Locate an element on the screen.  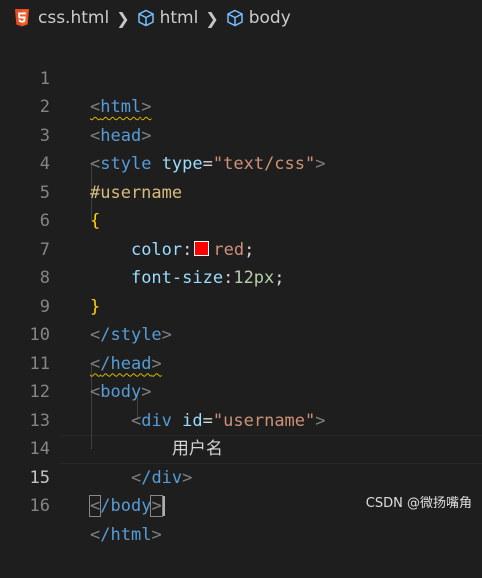
code-line: 10 </head> is located at coordinates (241, 333).